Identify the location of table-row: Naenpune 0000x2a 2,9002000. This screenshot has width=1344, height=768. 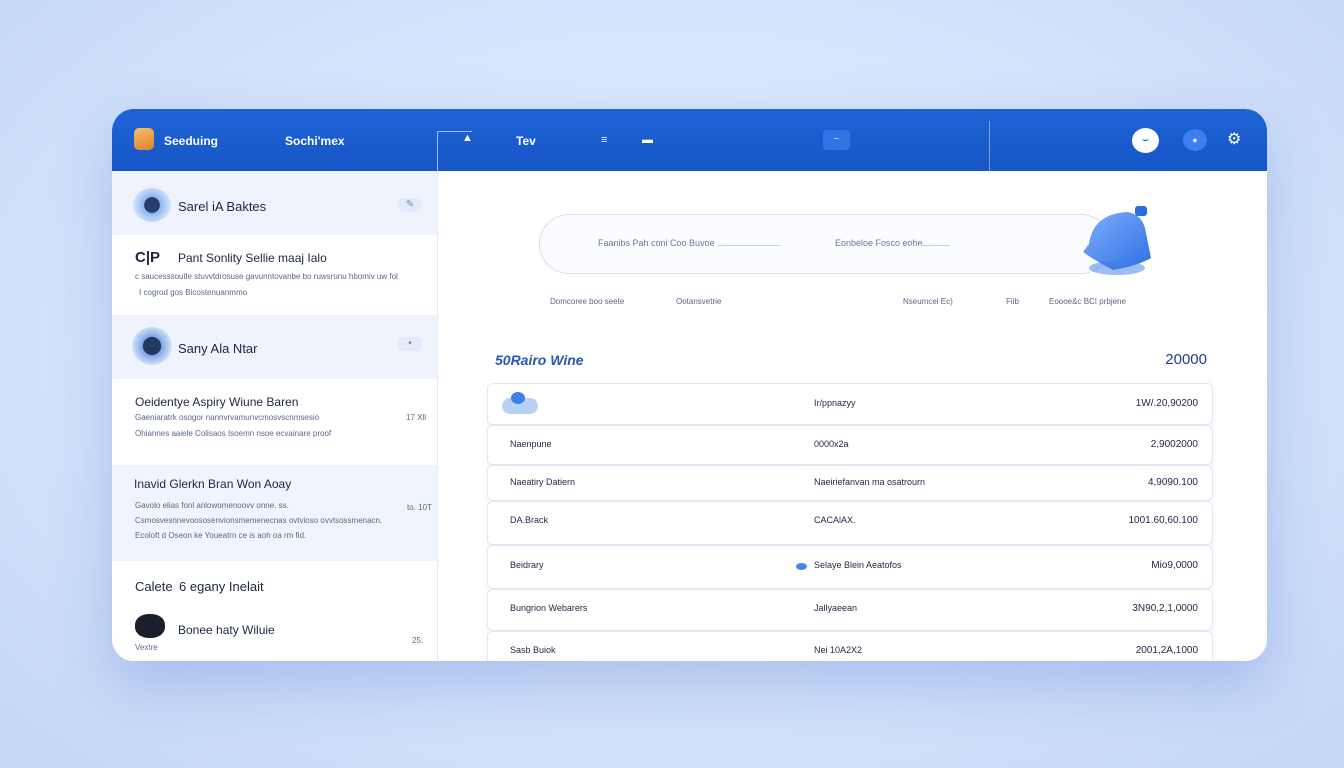
(850, 445).